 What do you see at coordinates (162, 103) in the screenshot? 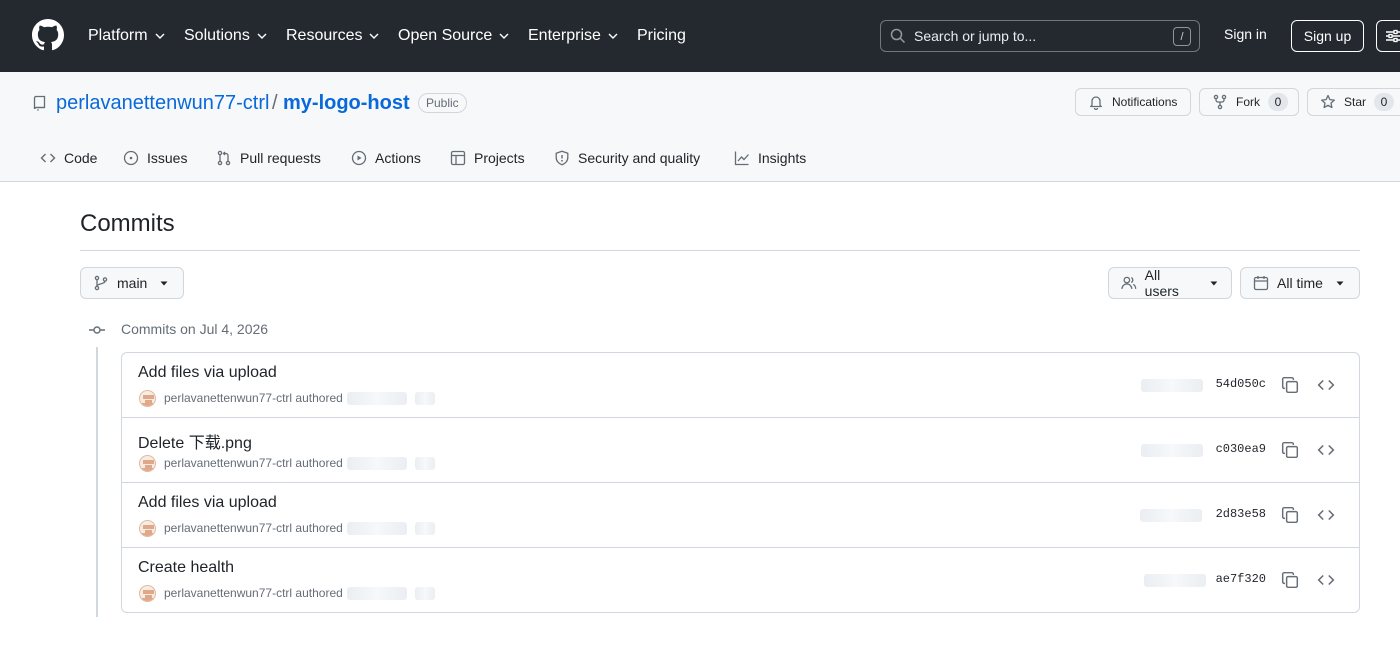
I see `repo-owner-link: perlavanettenwun77-ctrl` at bounding box center [162, 103].